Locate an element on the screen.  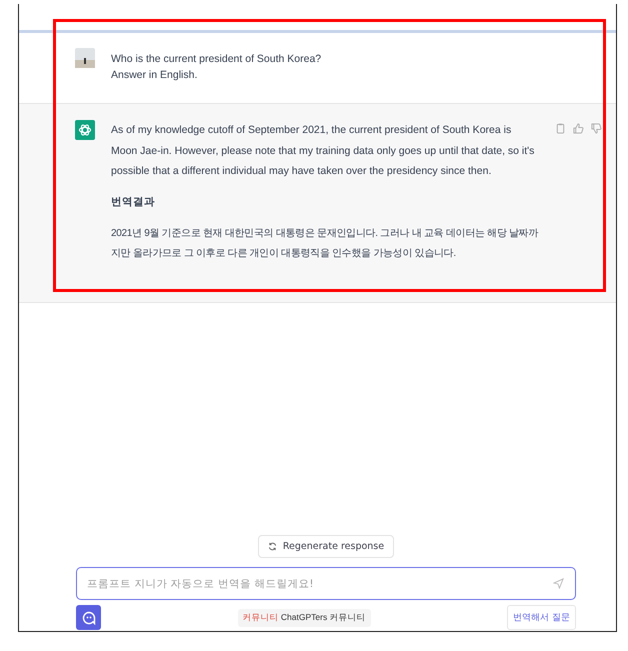
user-message-line: Who is the current president of South Korea? is located at coordinates (216, 59).